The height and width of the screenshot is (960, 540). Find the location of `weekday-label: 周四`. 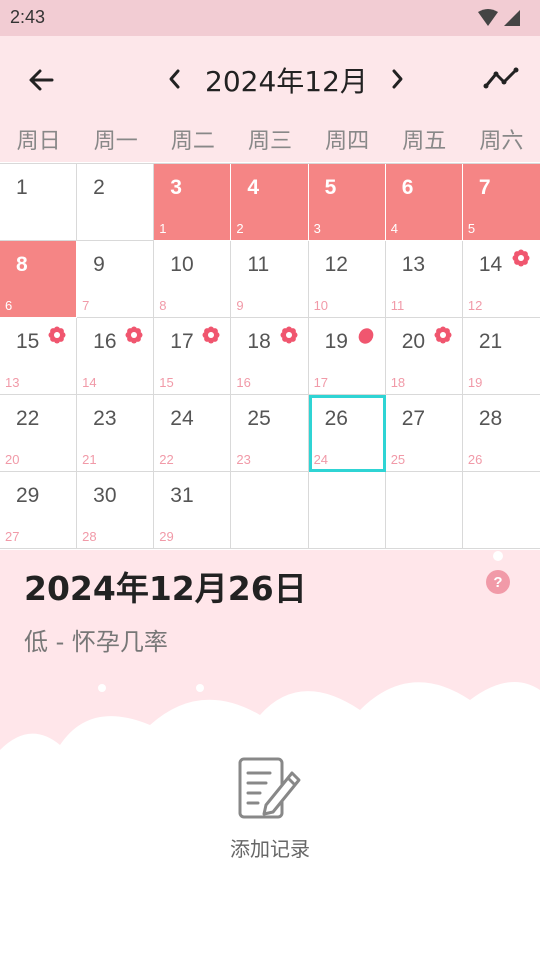

weekday-label: 周四 is located at coordinates (347, 141).